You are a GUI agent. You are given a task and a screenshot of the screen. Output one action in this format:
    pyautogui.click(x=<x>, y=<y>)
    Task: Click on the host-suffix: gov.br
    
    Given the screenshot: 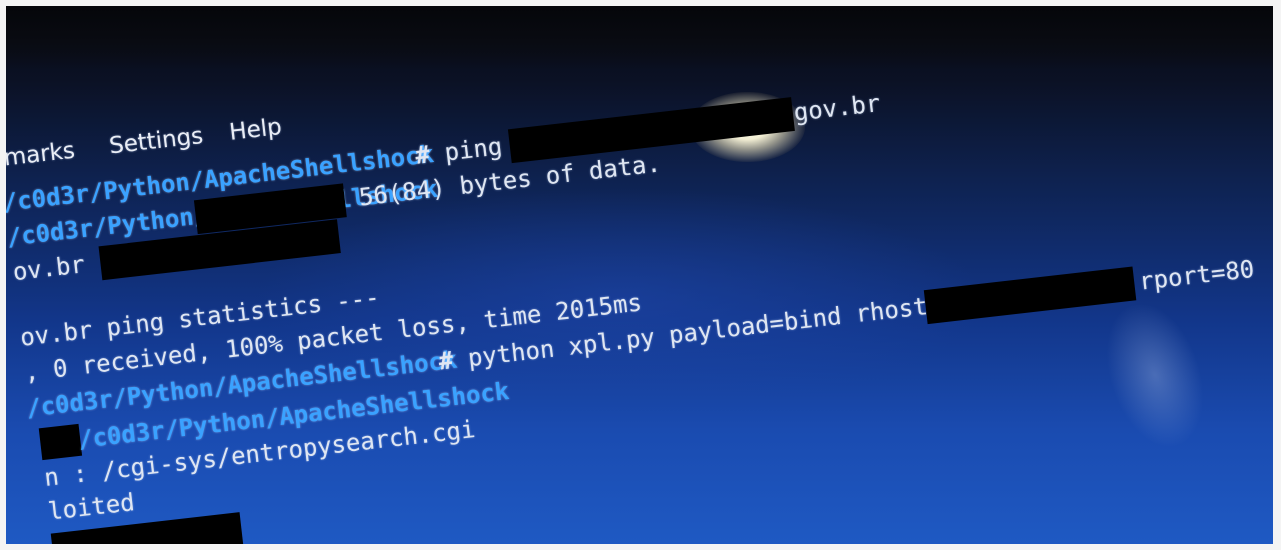 What is the action you would take?
    pyautogui.click(x=837, y=108)
    